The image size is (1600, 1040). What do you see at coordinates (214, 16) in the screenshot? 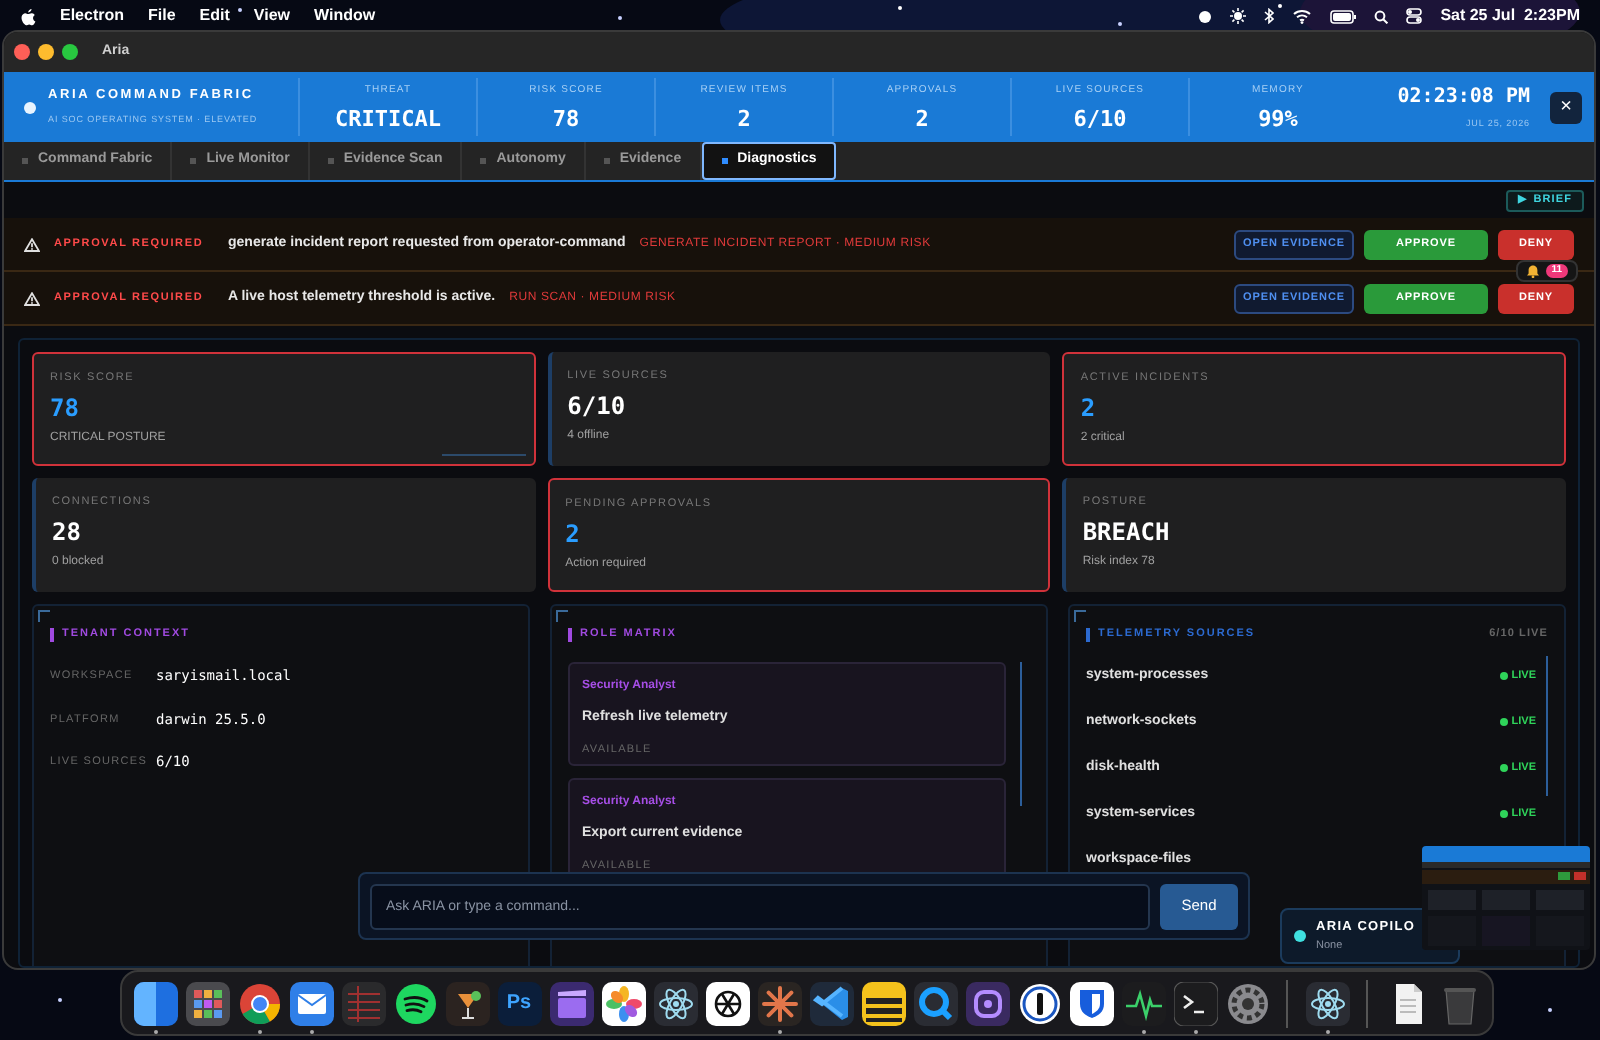
I see `menu-item: Edit` at bounding box center [214, 16].